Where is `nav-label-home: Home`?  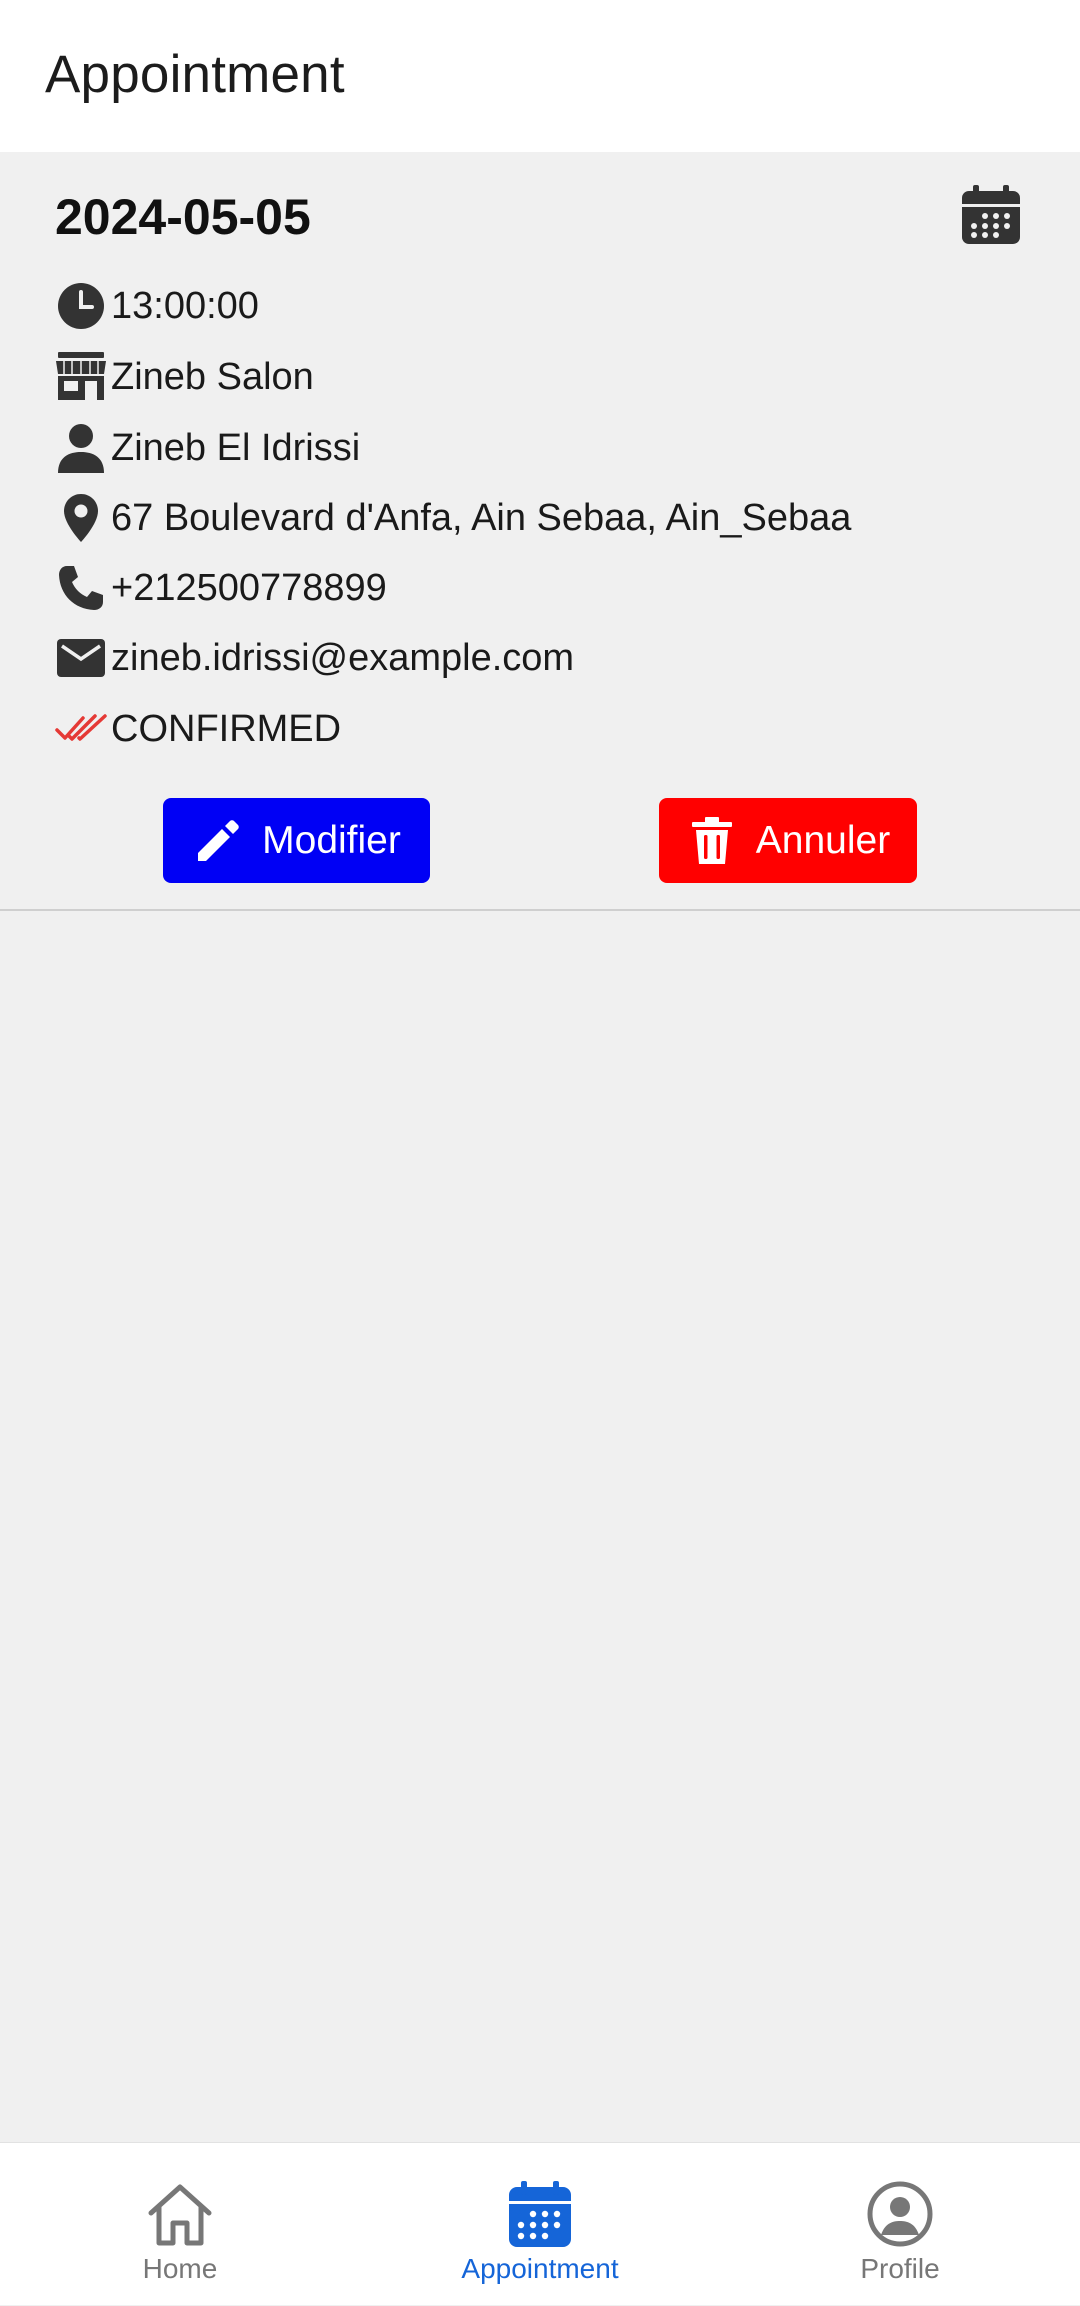
nav-label-home: Home is located at coordinates (180, 2268).